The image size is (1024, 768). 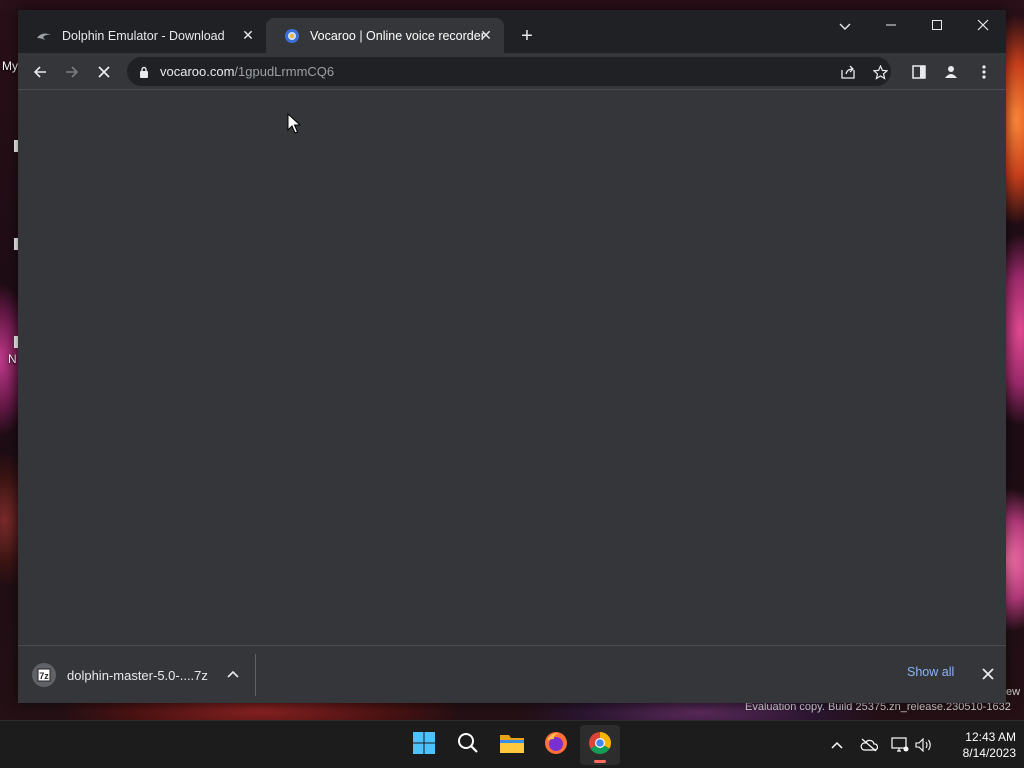 What do you see at coordinates (979, 745) in the screenshot?
I see `system-clock: 12:43 AM 8/14/2023` at bounding box center [979, 745].